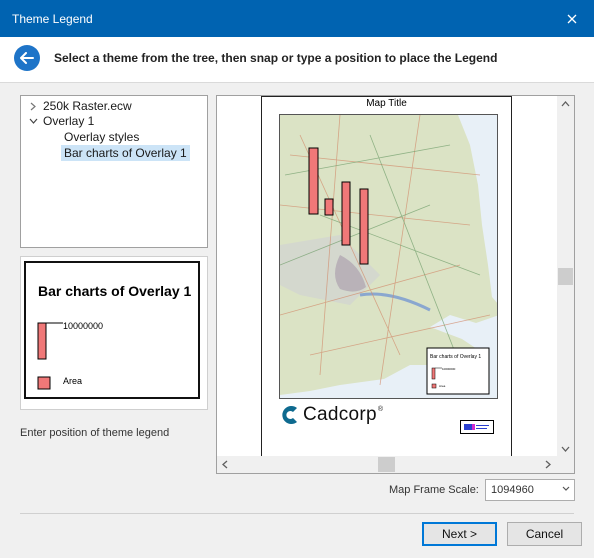 The width and height of the screenshot is (594, 558). I want to click on vertical-scroll-thumb, so click(565, 276).